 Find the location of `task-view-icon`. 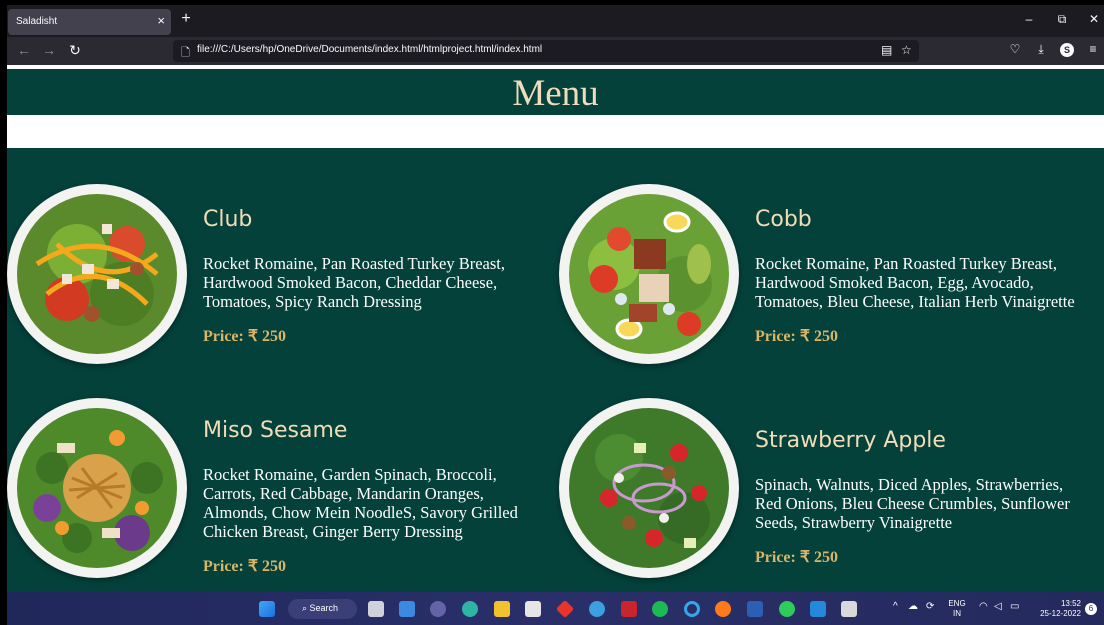

task-view-icon is located at coordinates (376, 609).